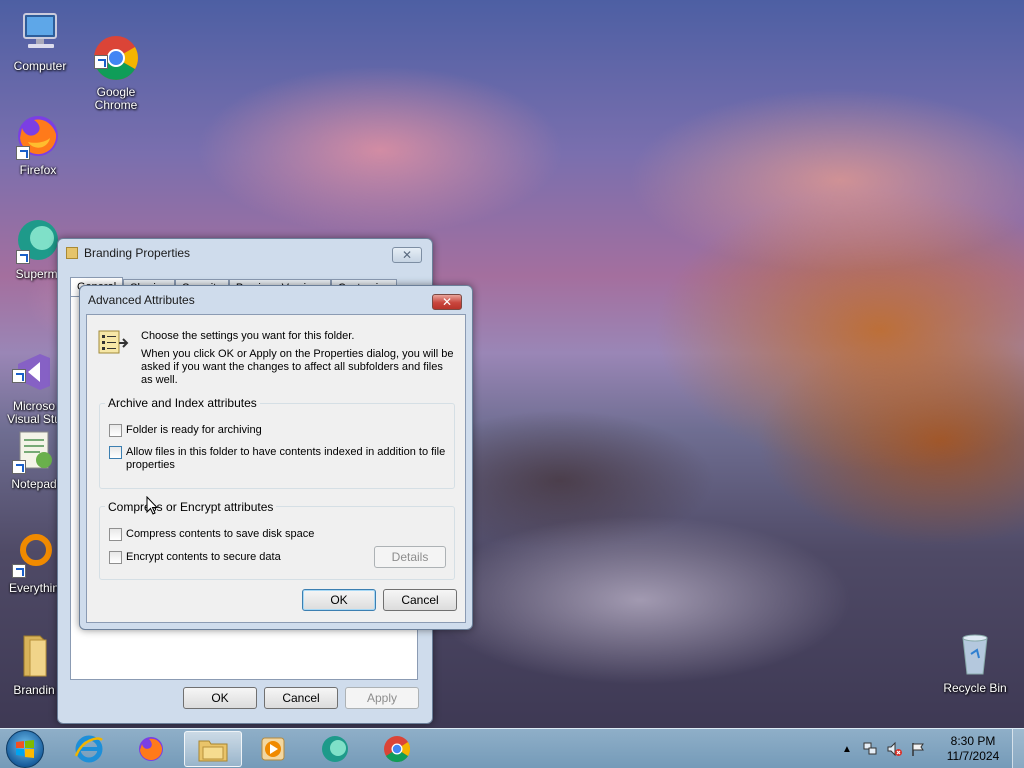 This screenshot has height=768, width=1024. What do you see at coordinates (115, 534) in the screenshot?
I see `compress-checkbox` at bounding box center [115, 534].